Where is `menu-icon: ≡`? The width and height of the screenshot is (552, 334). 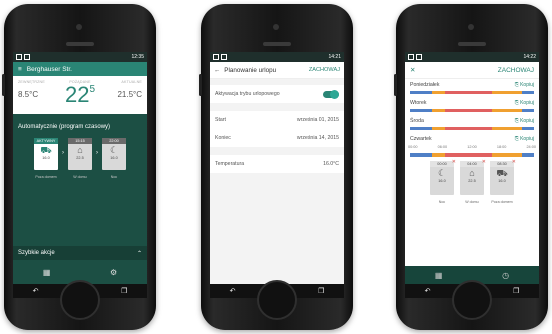
menu-icon: ≡ is located at coordinates (20, 69).